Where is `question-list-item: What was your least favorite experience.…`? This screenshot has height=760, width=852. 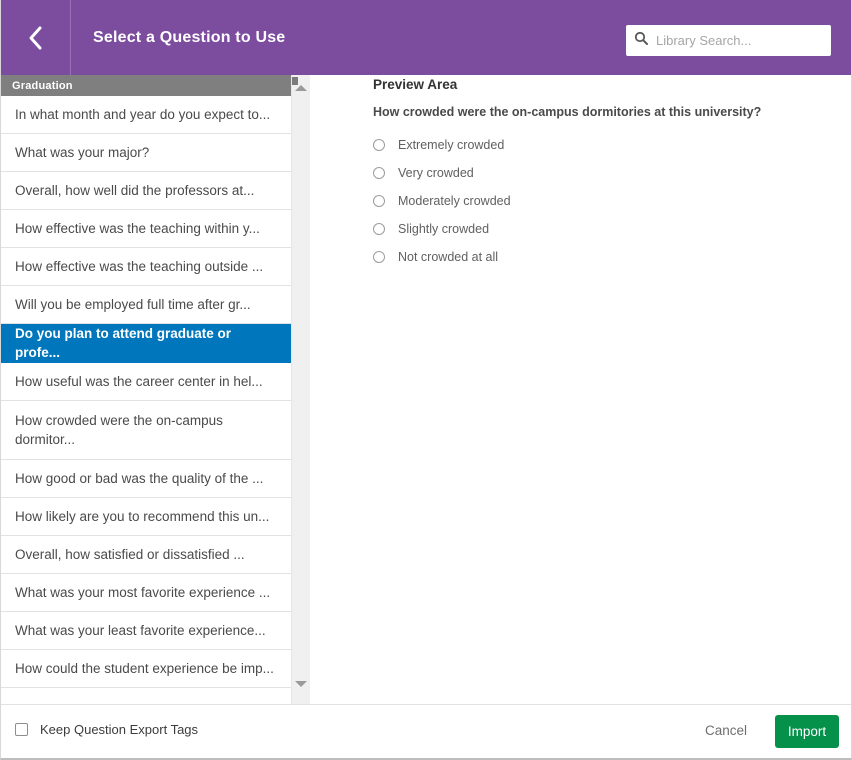 question-list-item: What was your least favorite experience.… is located at coordinates (146, 631).